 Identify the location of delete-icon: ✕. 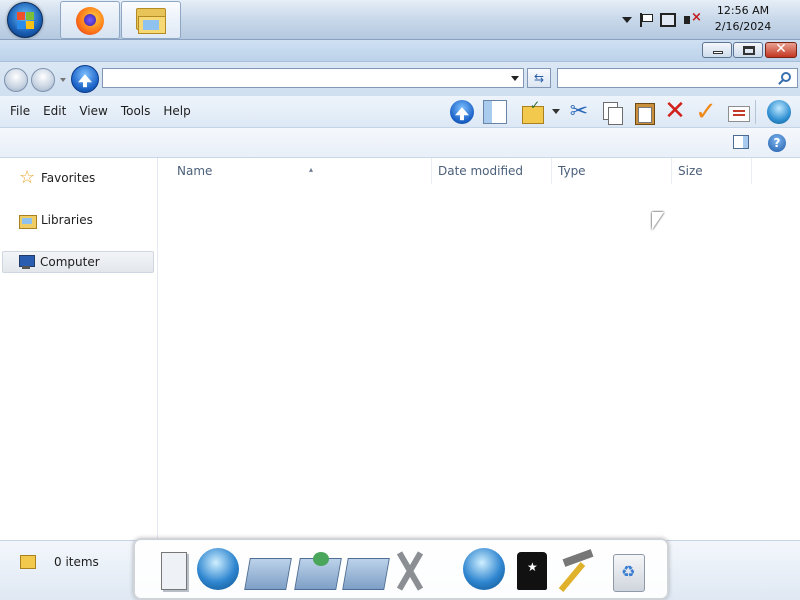
(675, 111).